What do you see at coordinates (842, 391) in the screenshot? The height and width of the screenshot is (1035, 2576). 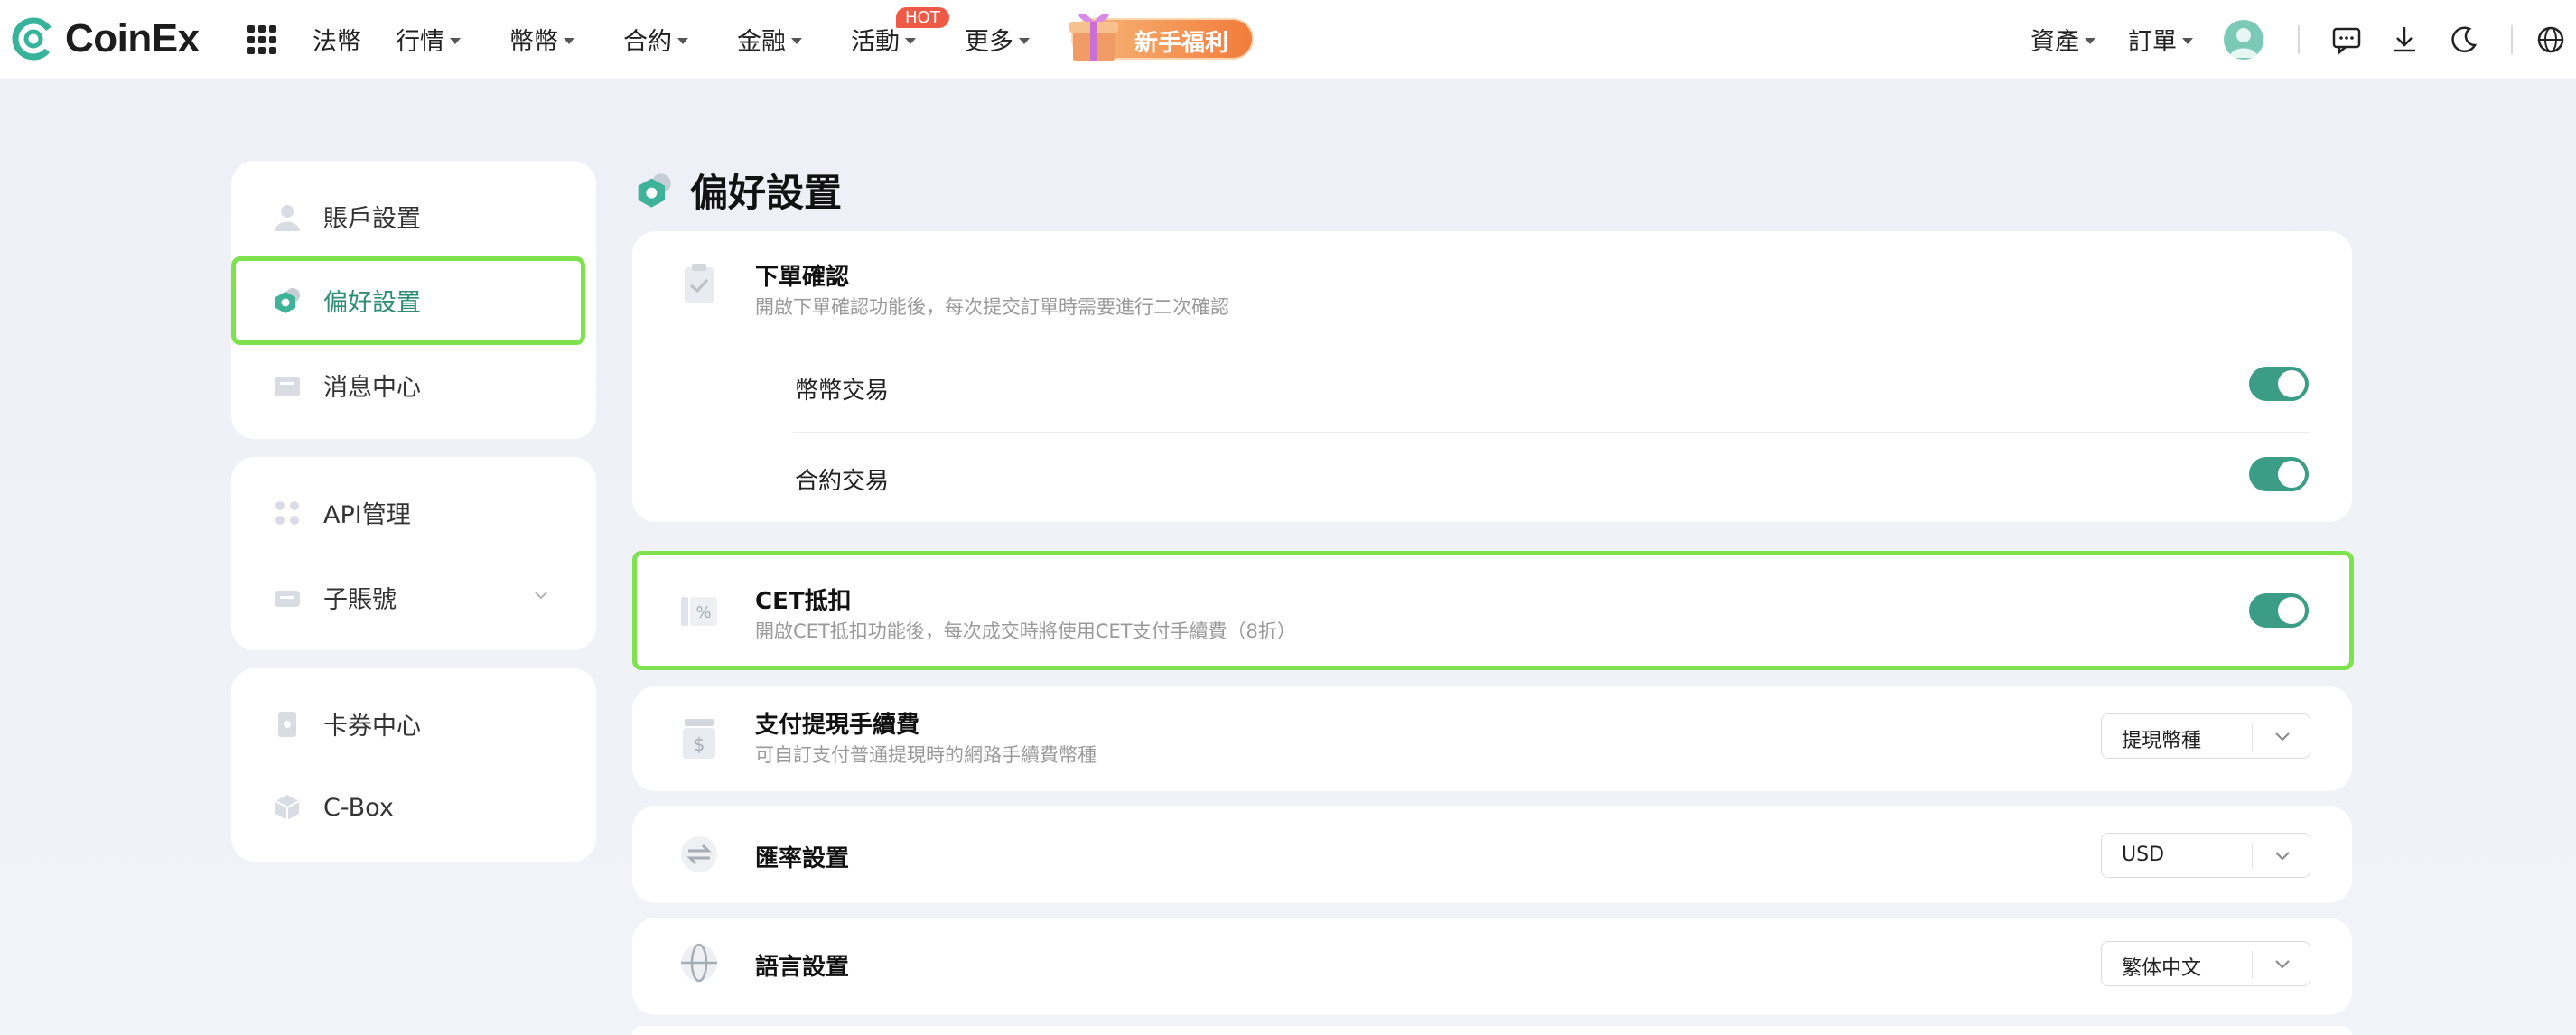 I see `spot-trading-label: 幣幣交易` at bounding box center [842, 391].